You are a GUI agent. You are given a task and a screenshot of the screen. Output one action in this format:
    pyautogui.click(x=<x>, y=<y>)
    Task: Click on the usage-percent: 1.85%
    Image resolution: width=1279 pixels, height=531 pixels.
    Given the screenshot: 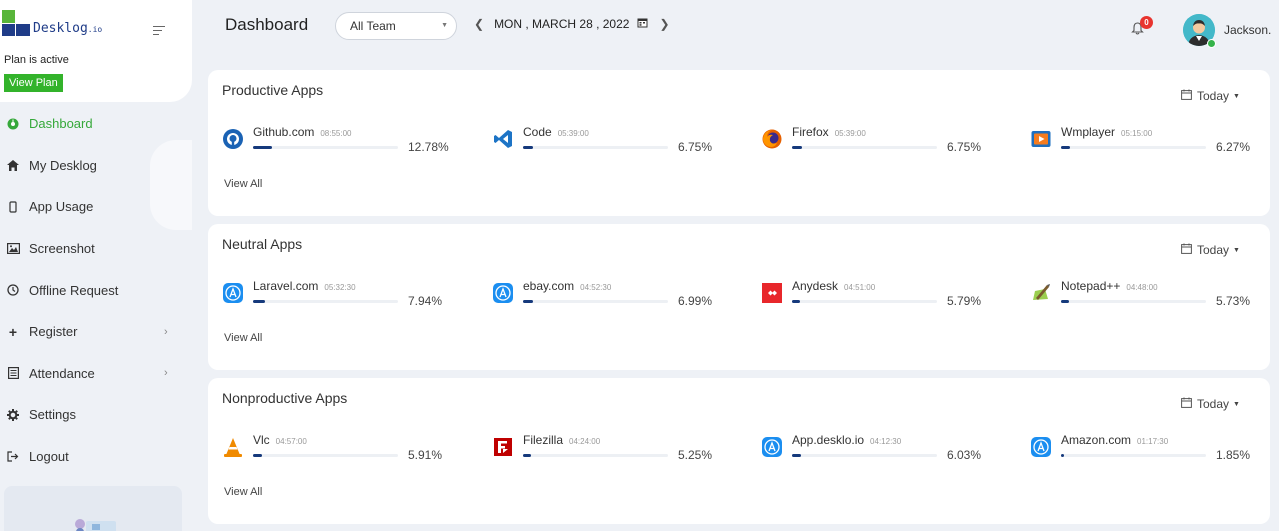 What is the action you would take?
    pyautogui.click(x=1233, y=455)
    